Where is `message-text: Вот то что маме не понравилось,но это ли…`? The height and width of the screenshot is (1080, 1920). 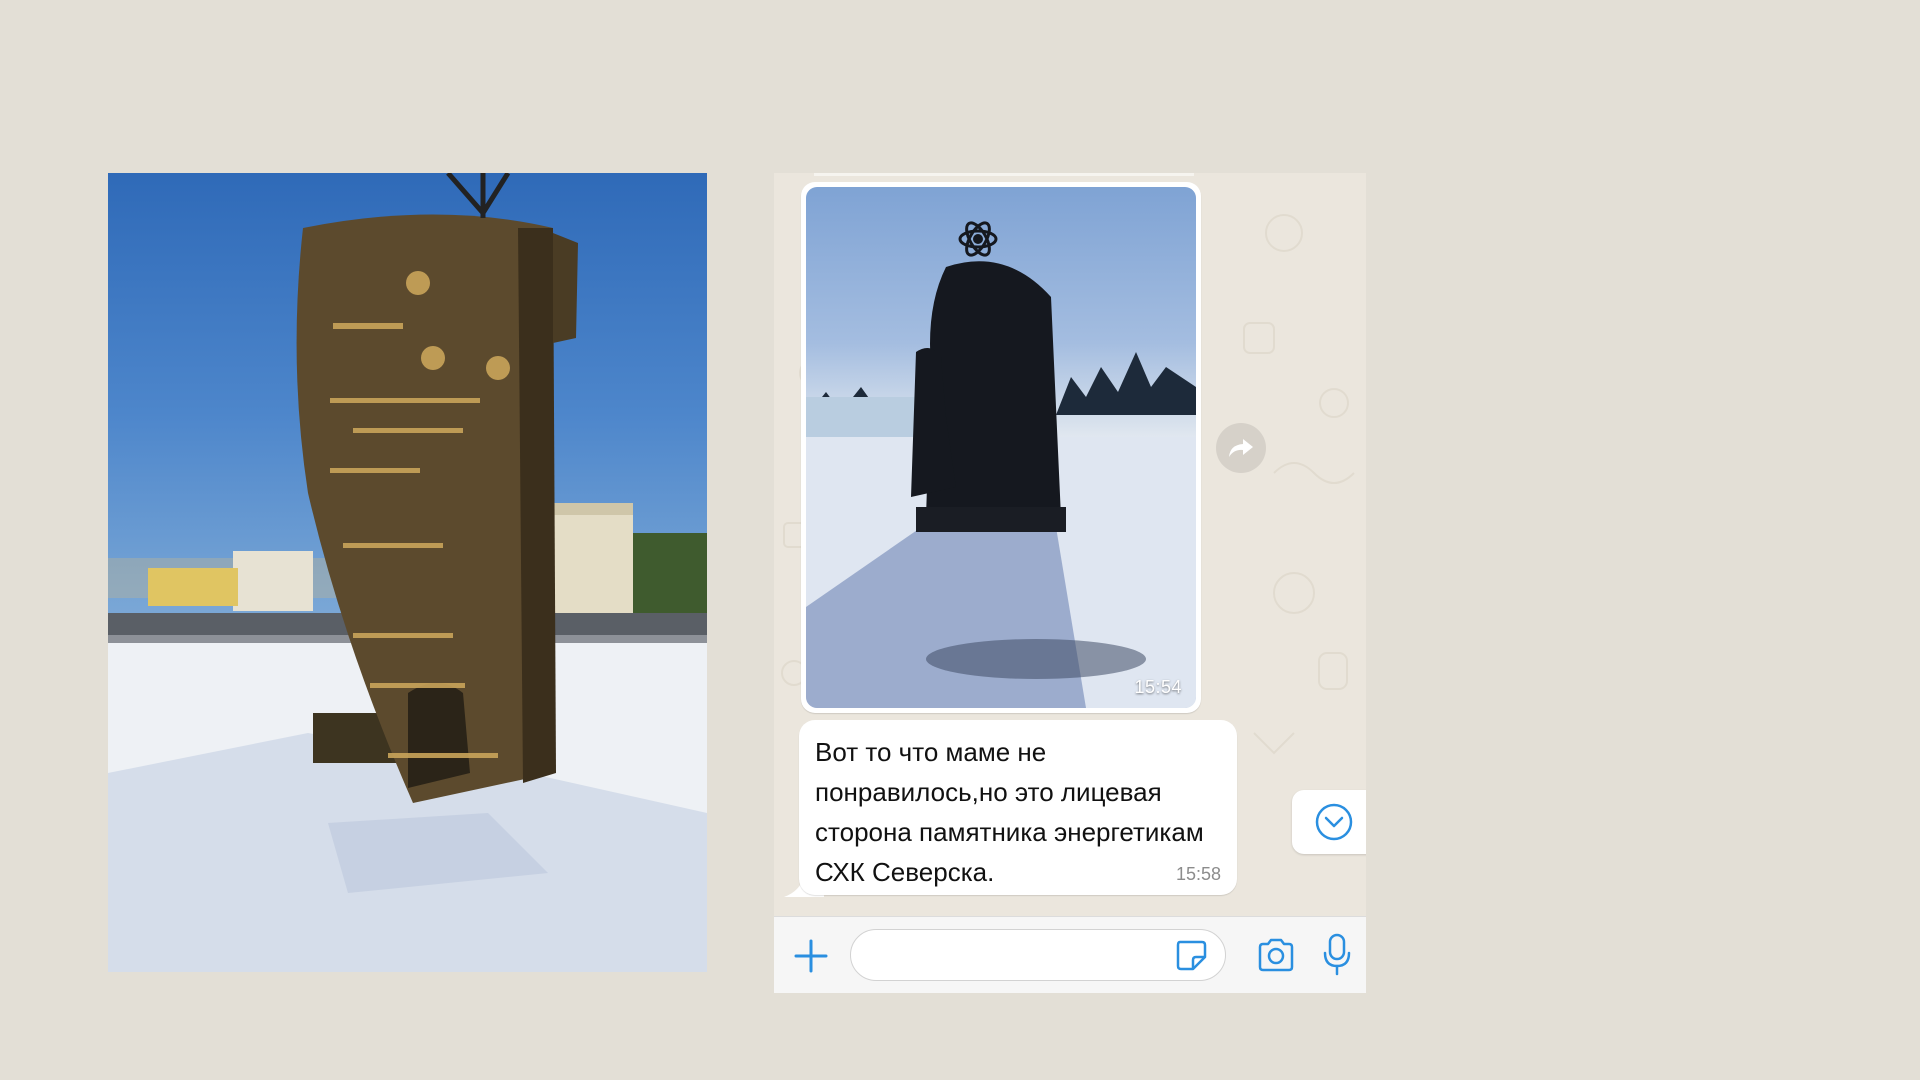
message-text: Вот то что маме не понравилось,но это ли… is located at coordinates (1009, 812).